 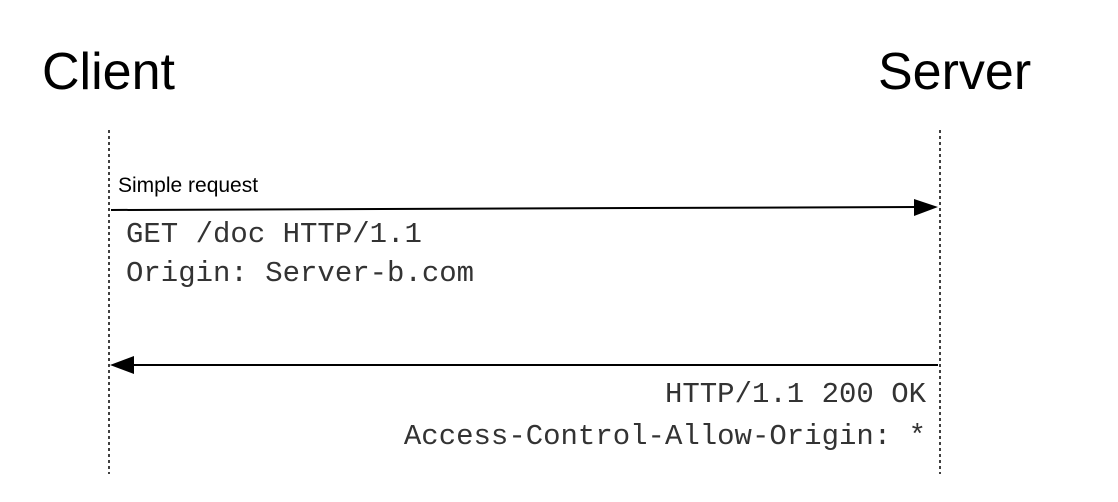 I want to click on request-line-origin: Origin: Server-b.com, so click(x=300, y=273).